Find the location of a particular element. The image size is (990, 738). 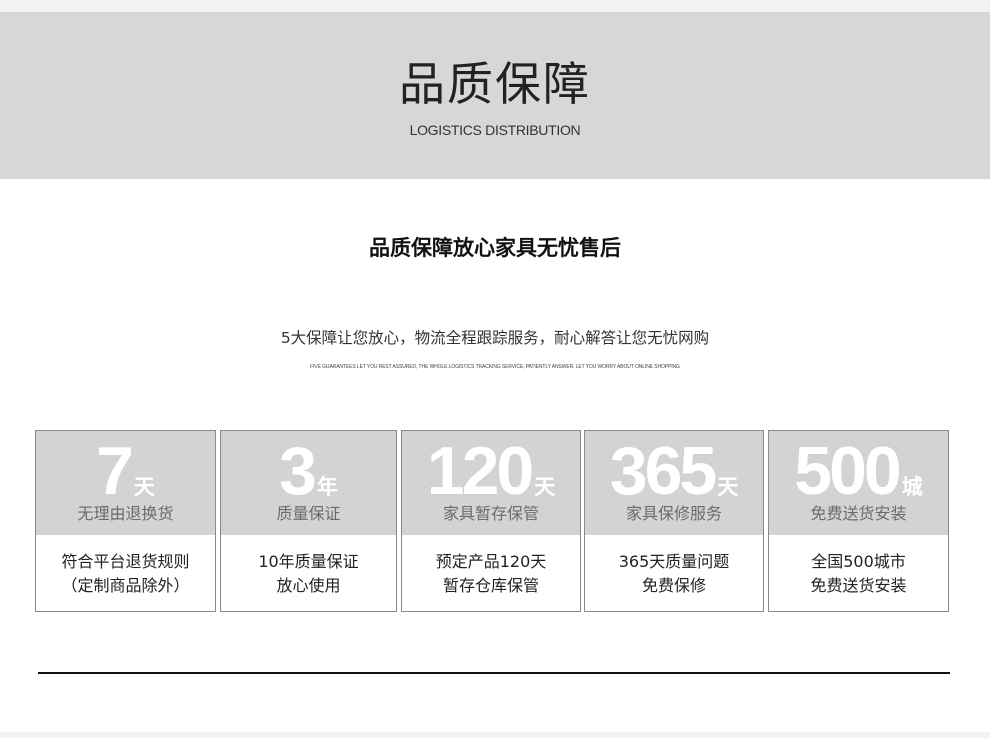

card-description-line: 全国500城市 is located at coordinates (858, 561).